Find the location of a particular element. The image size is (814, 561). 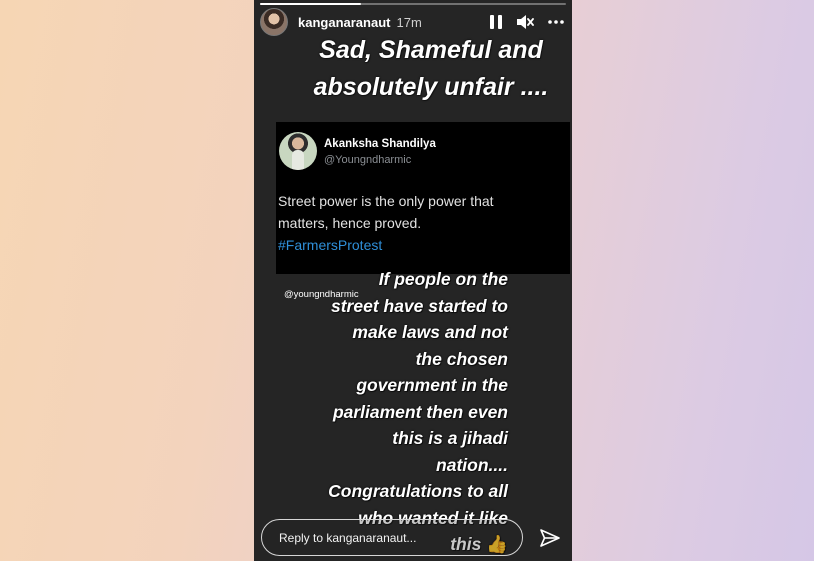

send-icon is located at coordinates (550, 540).